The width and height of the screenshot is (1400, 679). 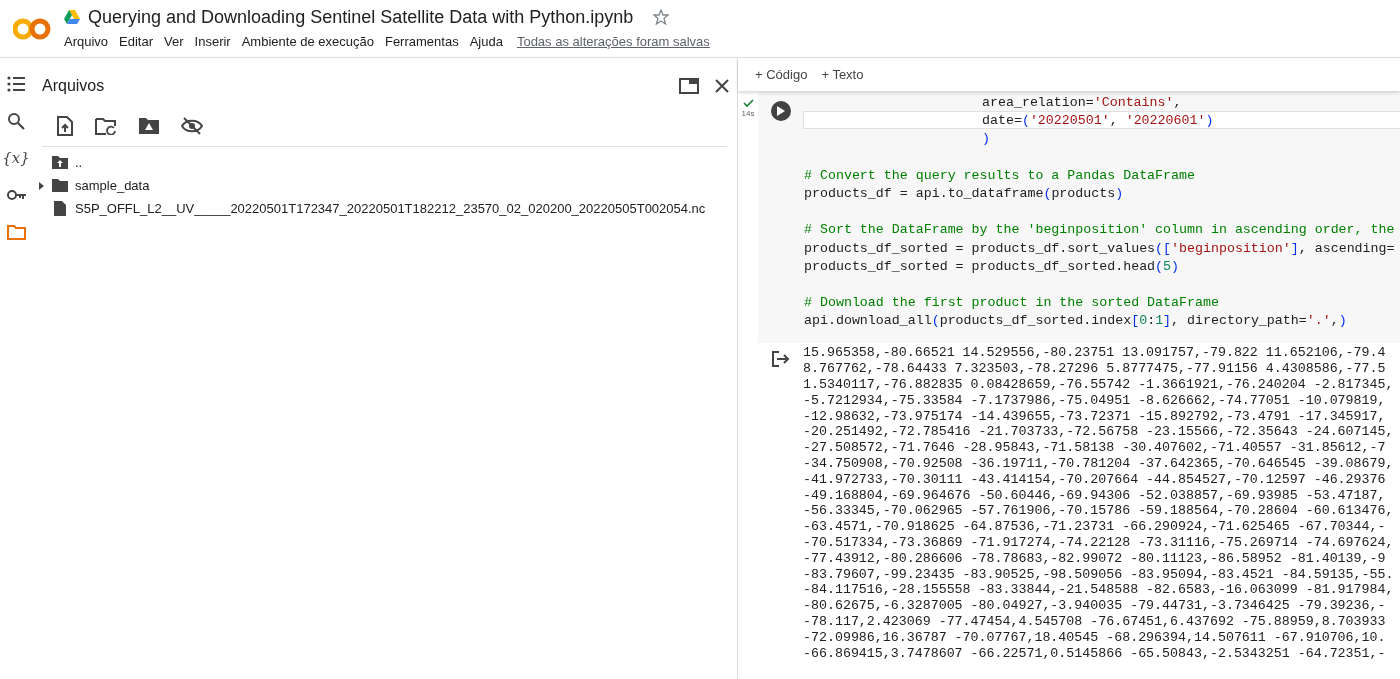 I want to click on menu-item: Ver, so click(x=174, y=42).